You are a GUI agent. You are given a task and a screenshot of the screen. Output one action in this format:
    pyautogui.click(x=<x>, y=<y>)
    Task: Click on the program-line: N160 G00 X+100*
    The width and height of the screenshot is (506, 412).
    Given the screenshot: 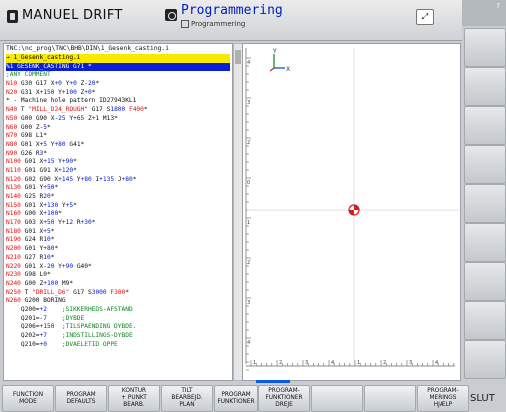 What is the action you would take?
    pyautogui.click(x=118, y=214)
    